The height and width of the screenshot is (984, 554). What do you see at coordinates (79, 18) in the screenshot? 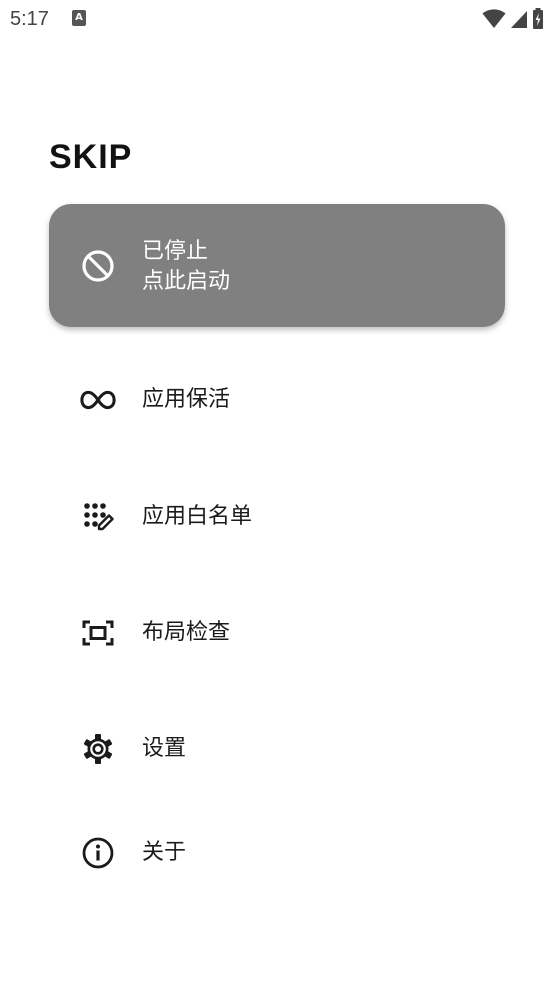
I see `notification-icon: A` at bounding box center [79, 18].